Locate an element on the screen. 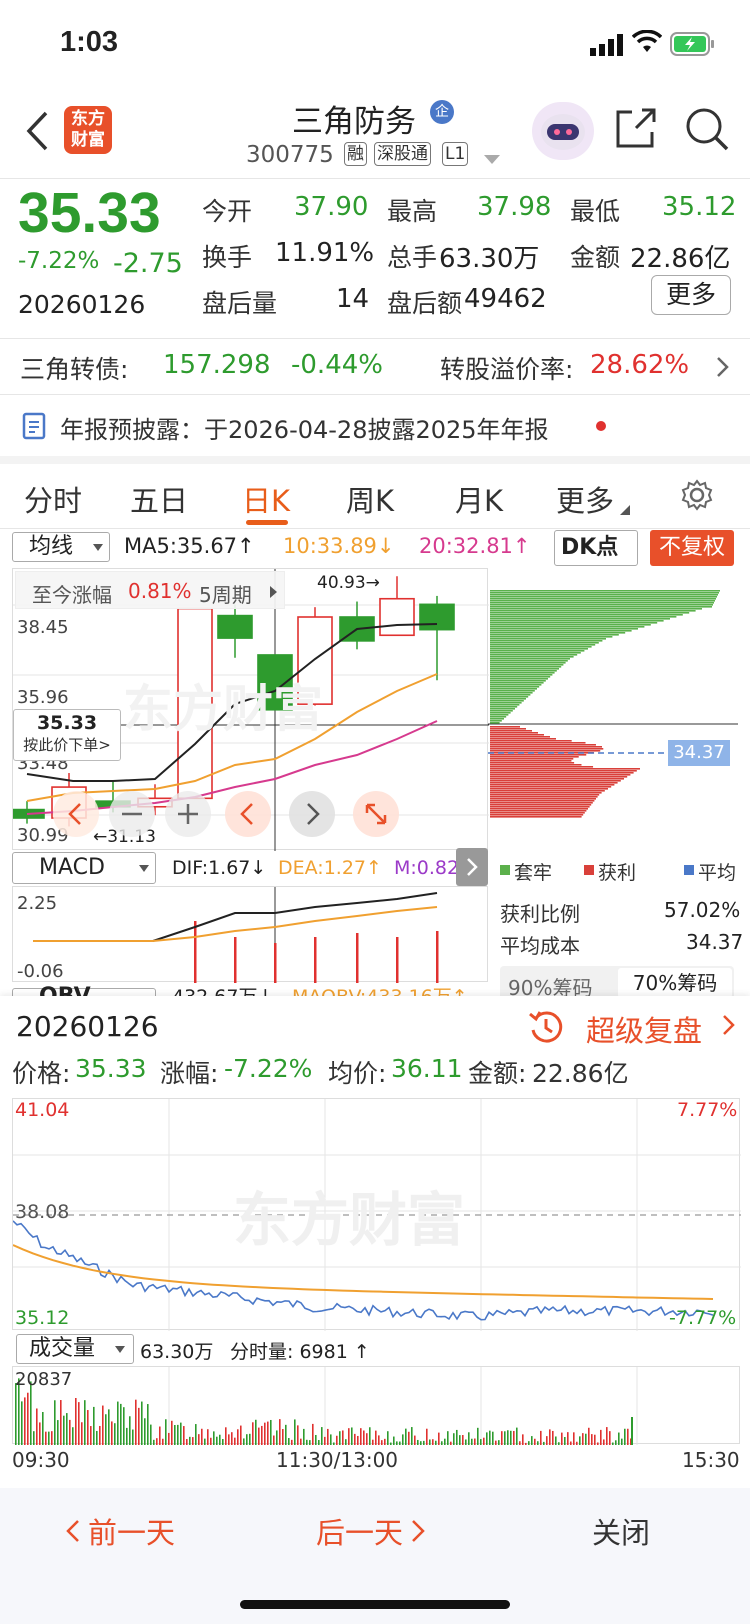 Image resolution: width=750 pixels, height=1624 pixels. intraday-chart: 东方财富 41.04 38.08 35.12 7.77% -7.77% is located at coordinates (376, 1214).